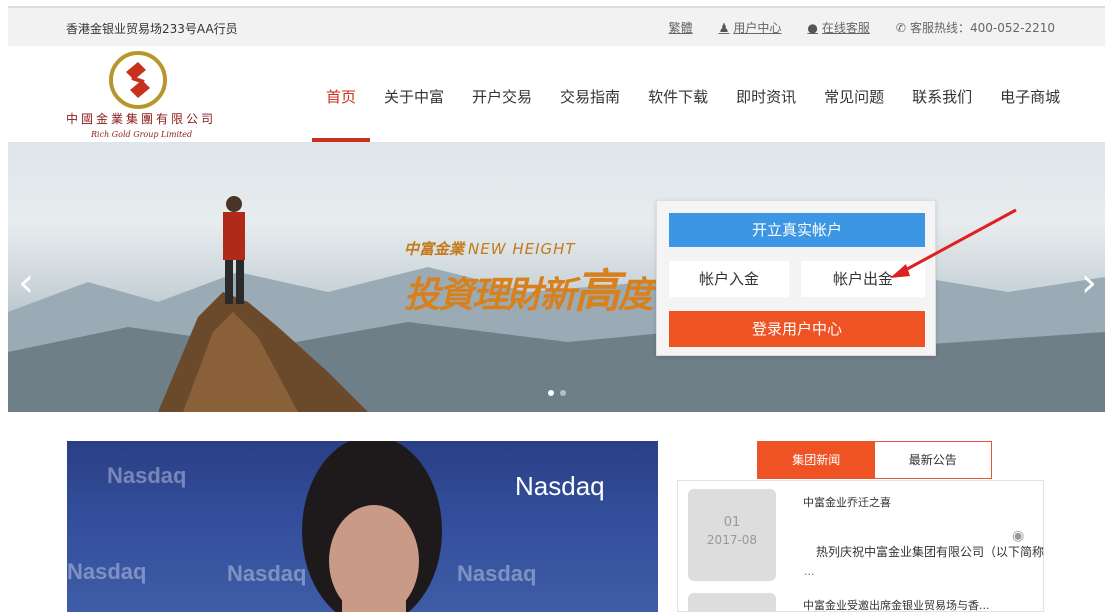  Describe the element at coordinates (812, 27) in the screenshot. I see `chat-icon: ●` at that location.